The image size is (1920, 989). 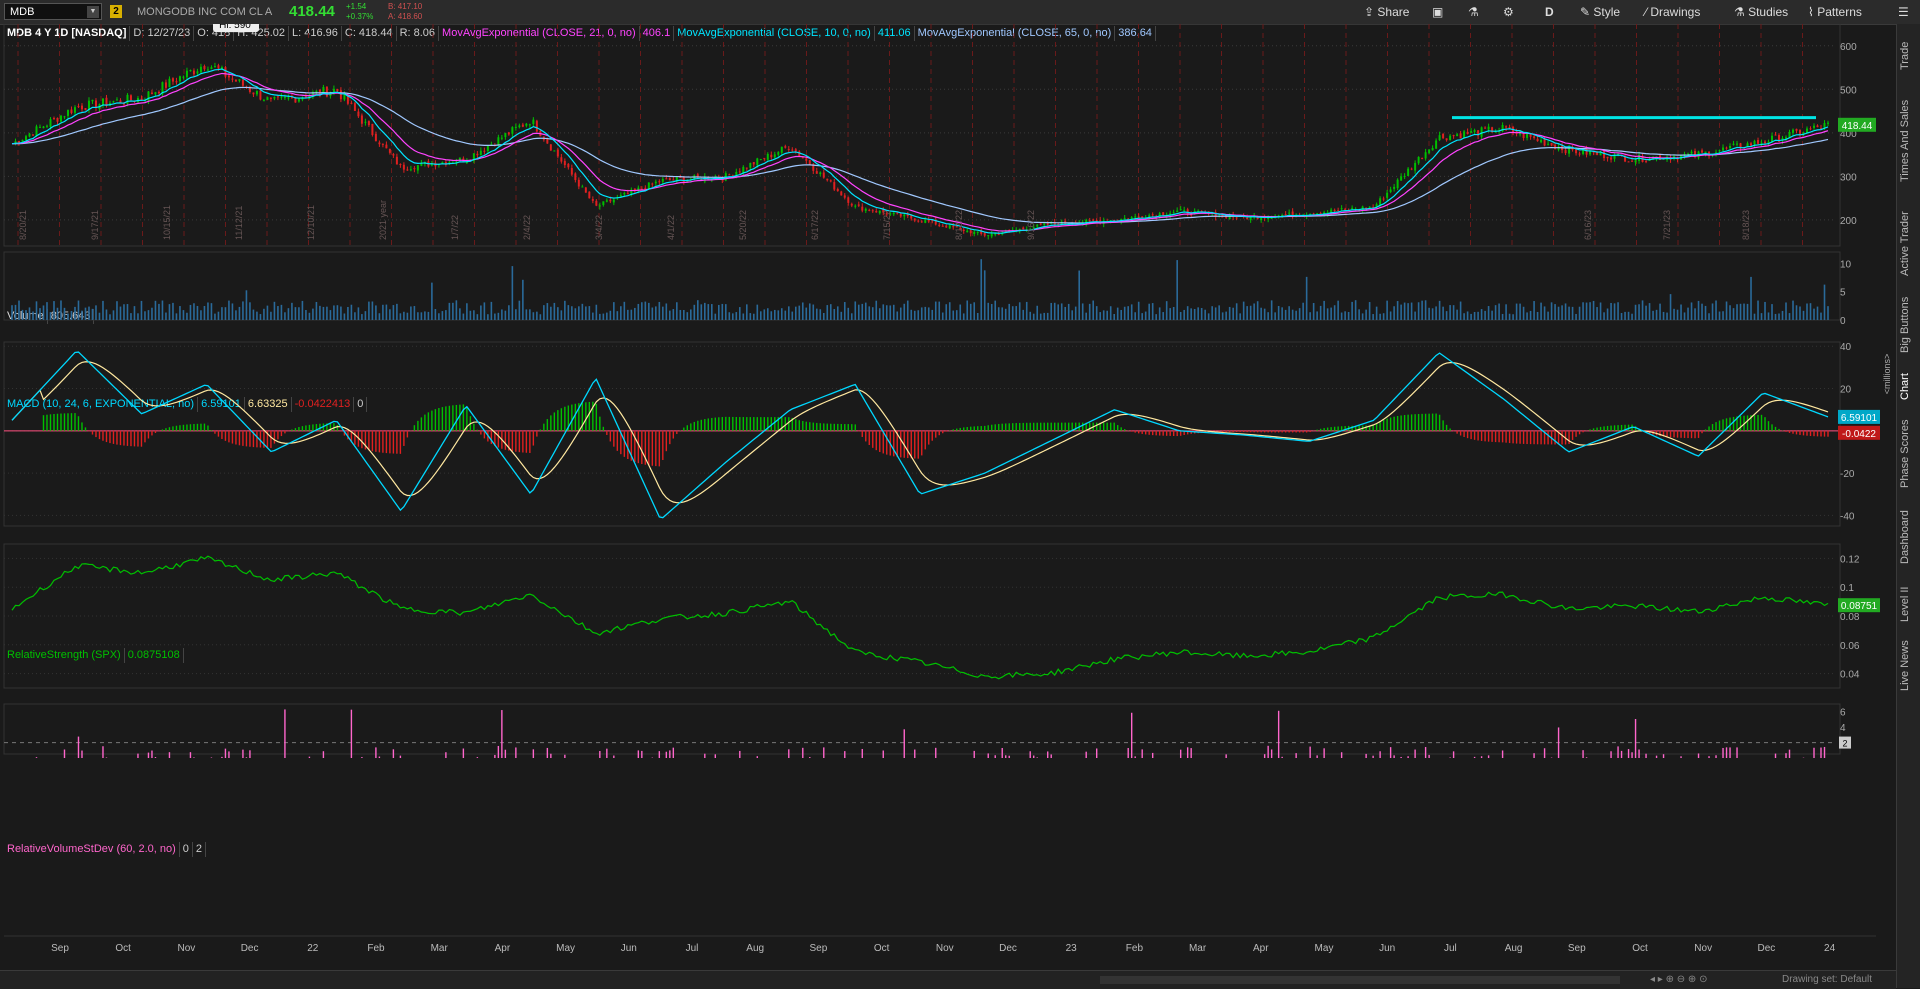 What do you see at coordinates (1386, 12) in the screenshot?
I see `share-button: ⇪ Share` at bounding box center [1386, 12].